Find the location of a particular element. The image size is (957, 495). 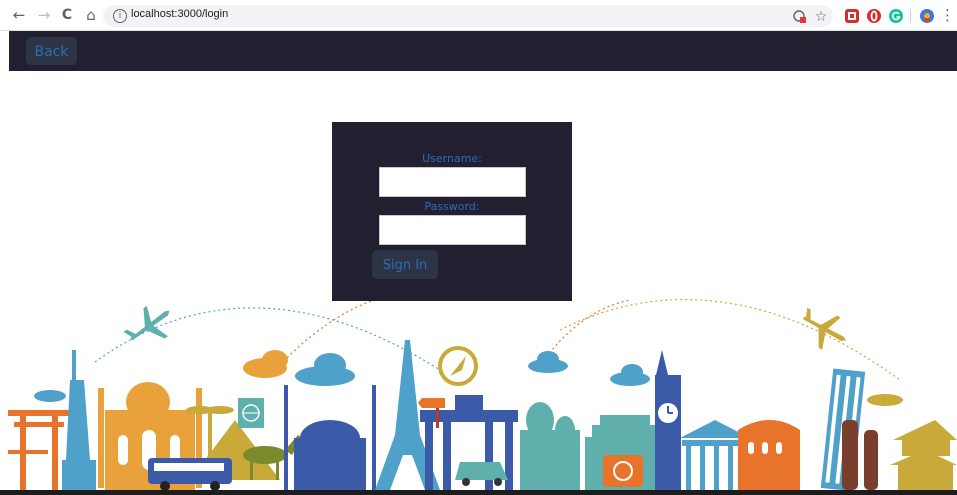

sign-in-button: Sign In is located at coordinates (405, 264).